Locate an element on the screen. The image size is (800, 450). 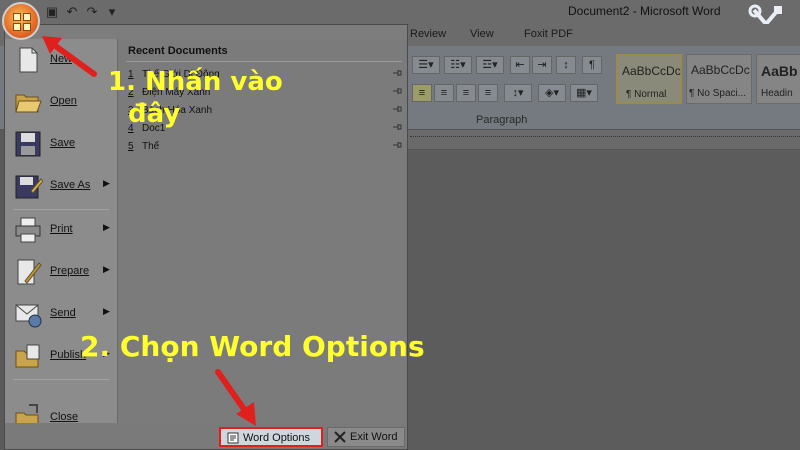
printer-icon is located at coordinates (28, 230).